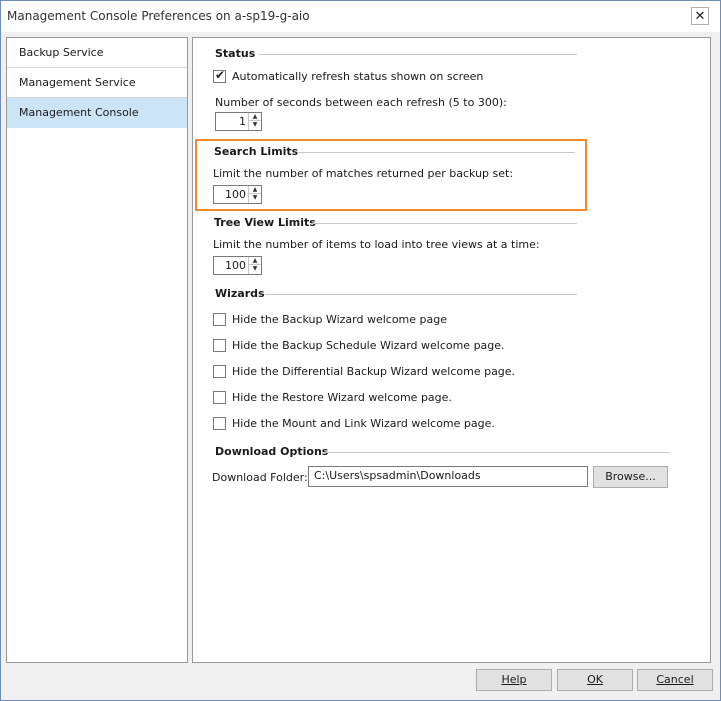  What do you see at coordinates (219, 345) in the screenshot?
I see `hide-backup-schedule-wizard-checkbox` at bounding box center [219, 345].